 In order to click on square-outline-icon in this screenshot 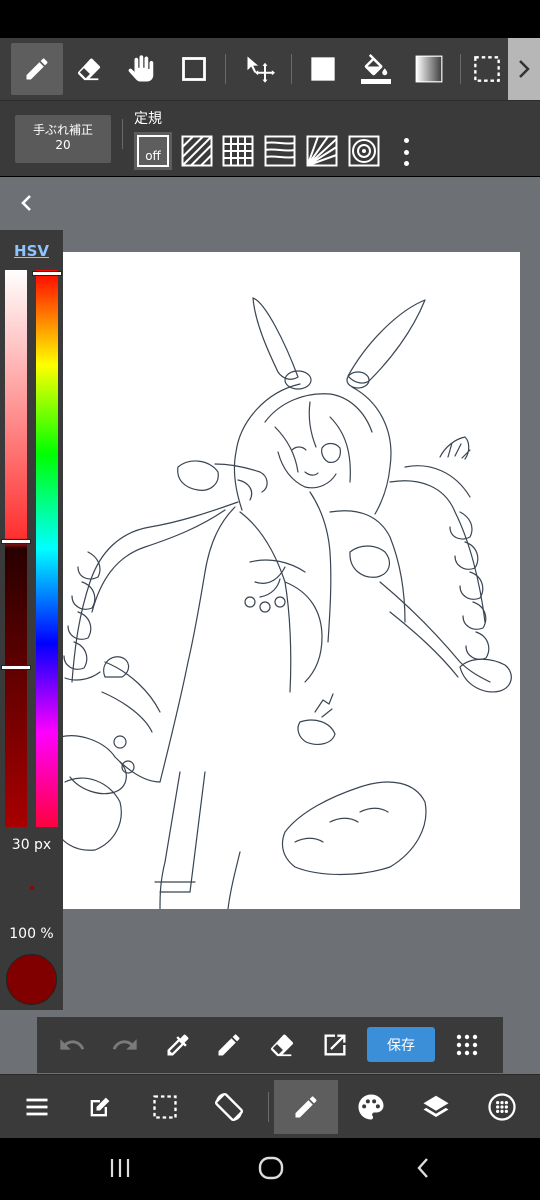, I will do `click(194, 69)`.